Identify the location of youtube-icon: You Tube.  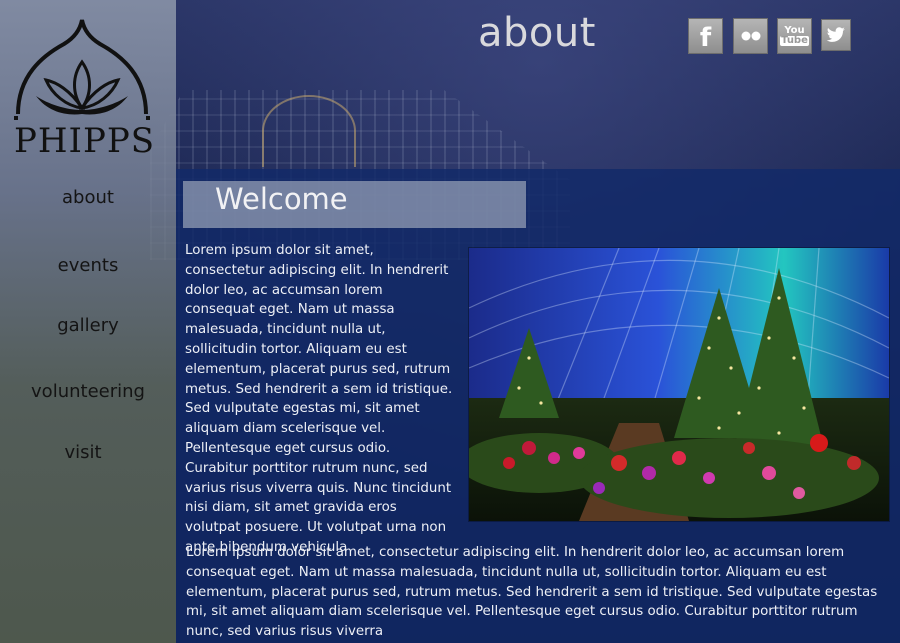
(794, 36).